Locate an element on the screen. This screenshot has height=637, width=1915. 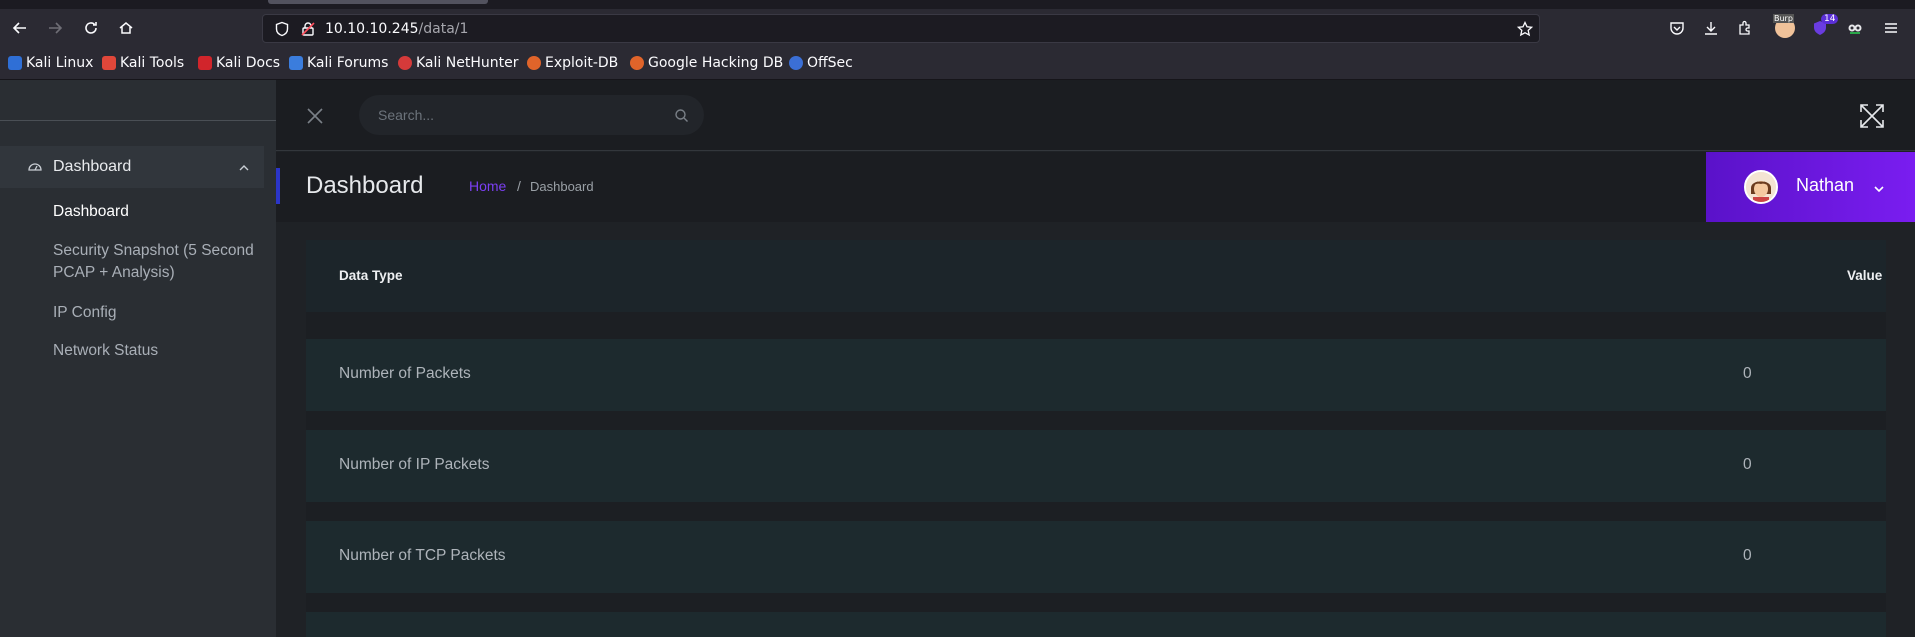
ublock-shield-icon: 14 is located at coordinates (1822, 28).